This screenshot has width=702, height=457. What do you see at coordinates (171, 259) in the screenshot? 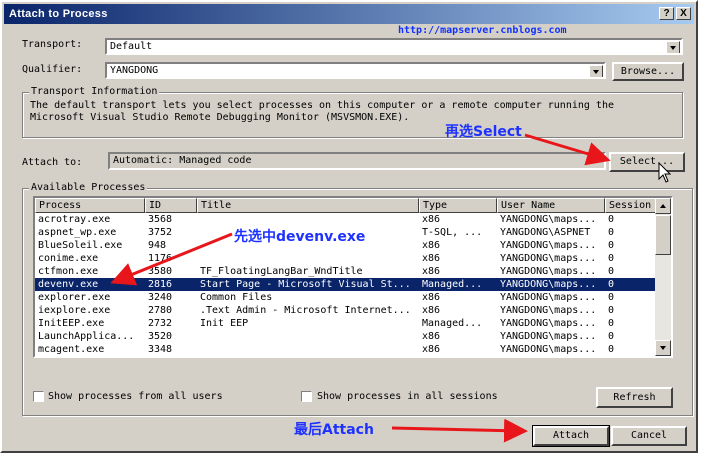
I see `arrow-to-devenv-icon` at bounding box center [171, 259].